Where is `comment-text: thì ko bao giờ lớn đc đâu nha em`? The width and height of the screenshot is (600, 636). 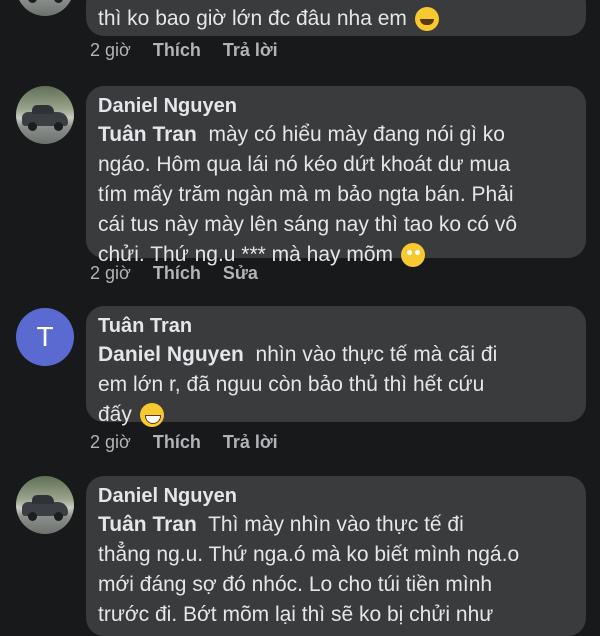 comment-text: thì ko bao giờ lớn đc đâu nha em is located at coordinates (336, 19).